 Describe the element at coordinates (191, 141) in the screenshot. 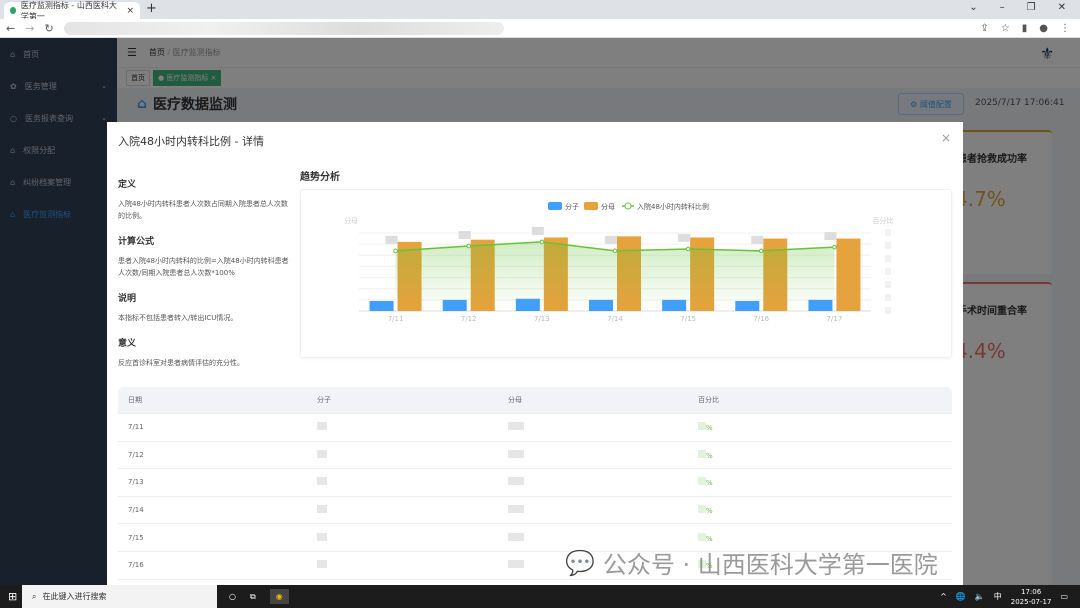

I see `dialog-title: 入院48小时内转科比例 - 详情` at that location.